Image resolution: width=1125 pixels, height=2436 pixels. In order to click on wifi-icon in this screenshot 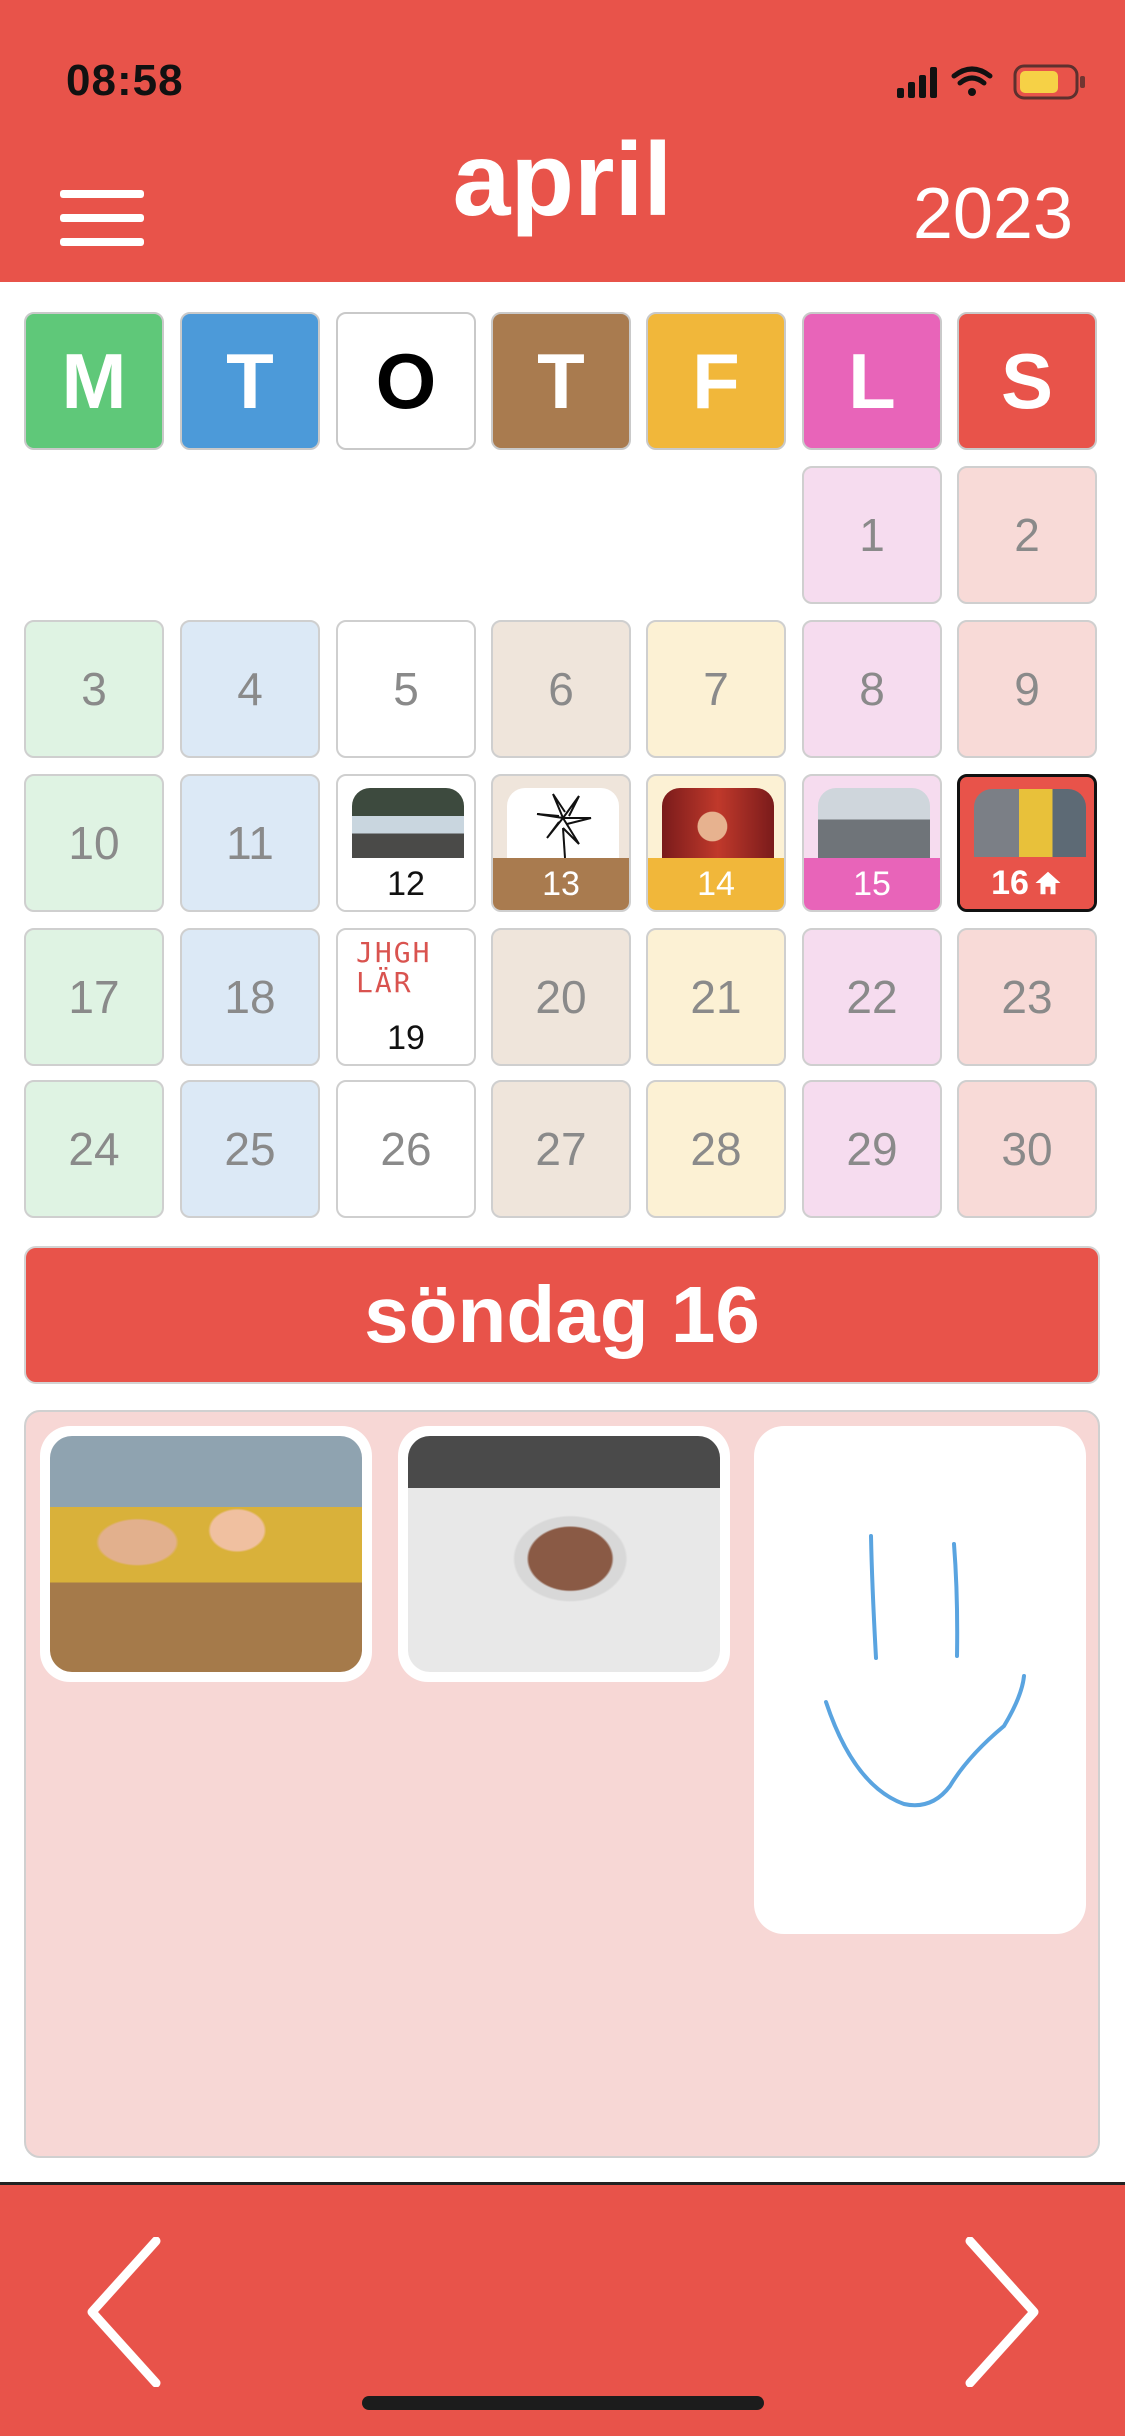, I will do `click(972, 81)`.